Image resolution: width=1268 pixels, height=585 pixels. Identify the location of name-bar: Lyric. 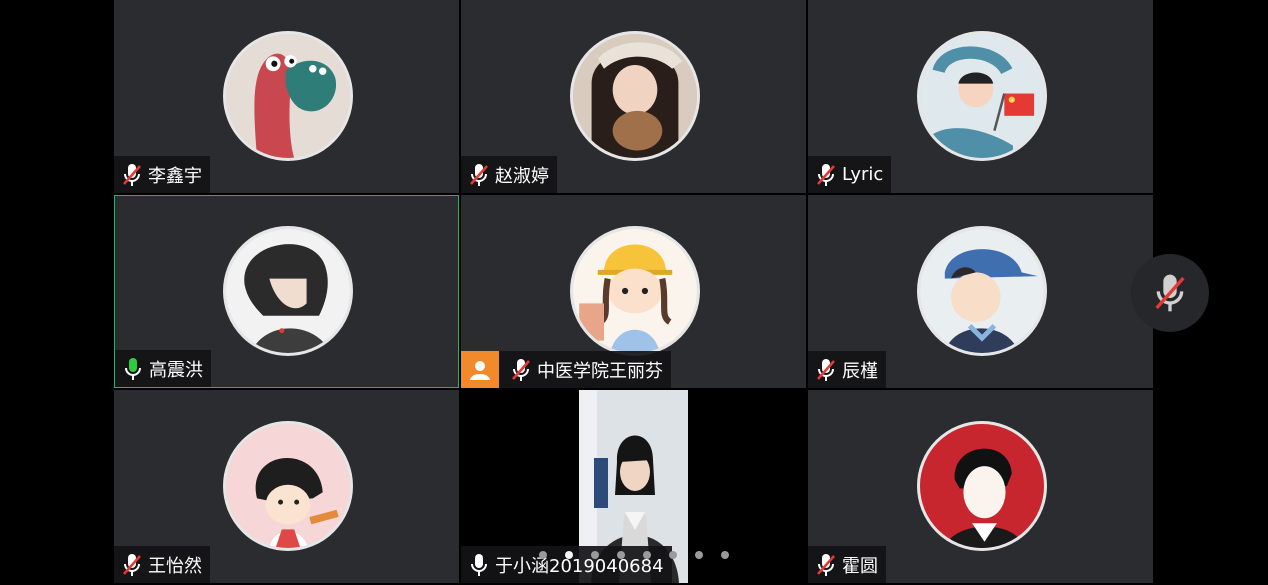
(850, 174).